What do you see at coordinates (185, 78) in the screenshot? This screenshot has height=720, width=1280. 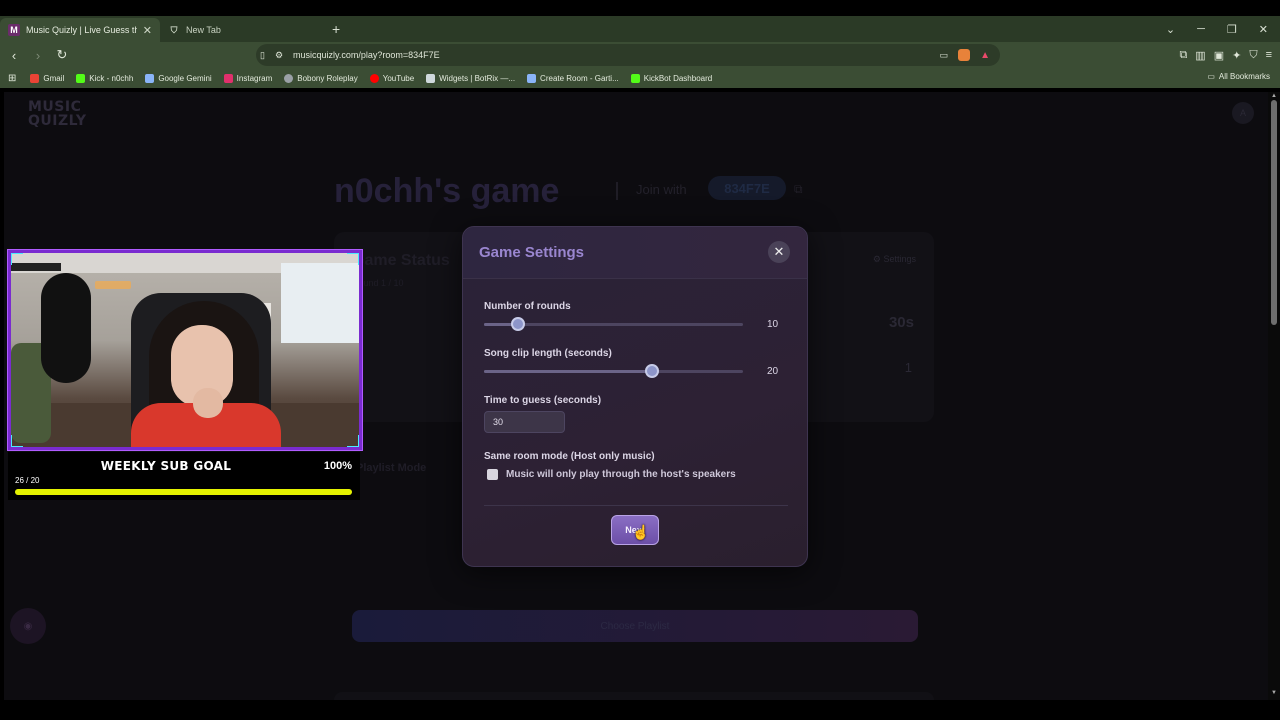 I see `bookmark-label: Google Gemini` at bounding box center [185, 78].